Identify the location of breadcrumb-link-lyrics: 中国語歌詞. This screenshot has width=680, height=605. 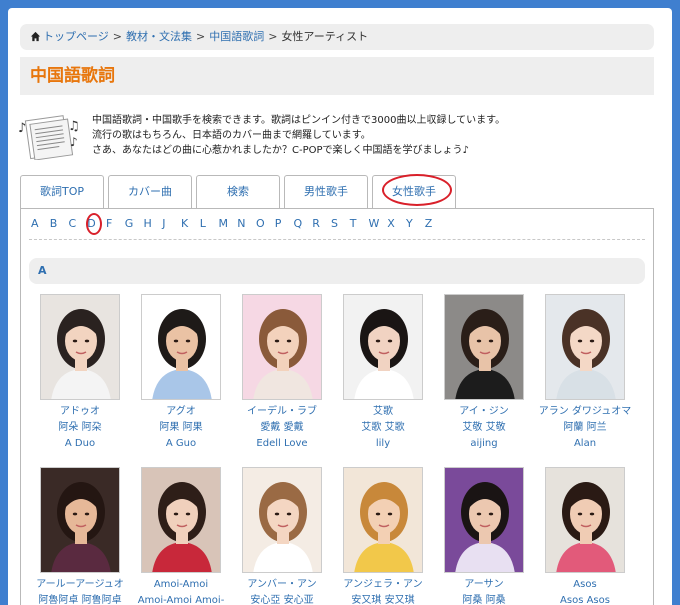
(236, 36).